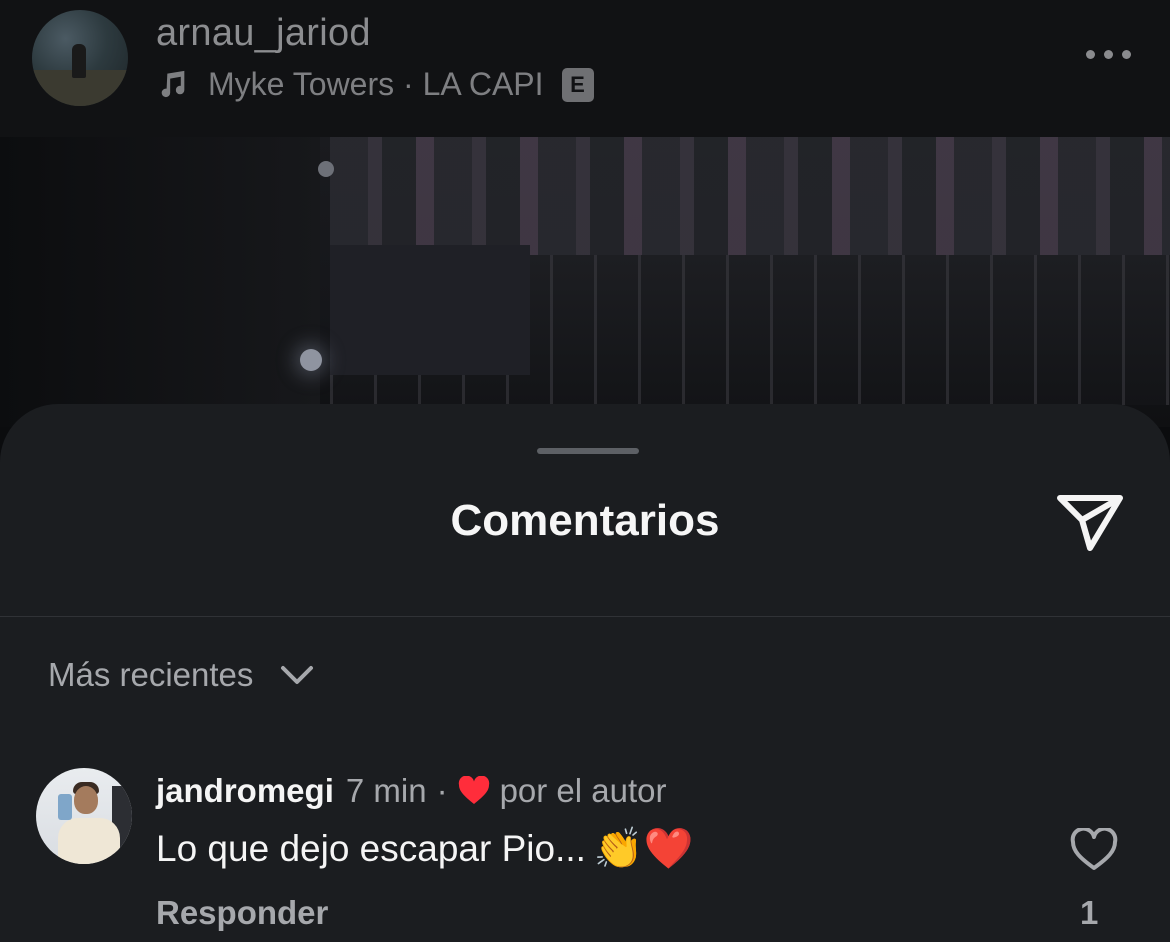 This screenshot has width=1170, height=942. Describe the element at coordinates (430, 310) in the screenshot. I see `photo-banner` at that location.